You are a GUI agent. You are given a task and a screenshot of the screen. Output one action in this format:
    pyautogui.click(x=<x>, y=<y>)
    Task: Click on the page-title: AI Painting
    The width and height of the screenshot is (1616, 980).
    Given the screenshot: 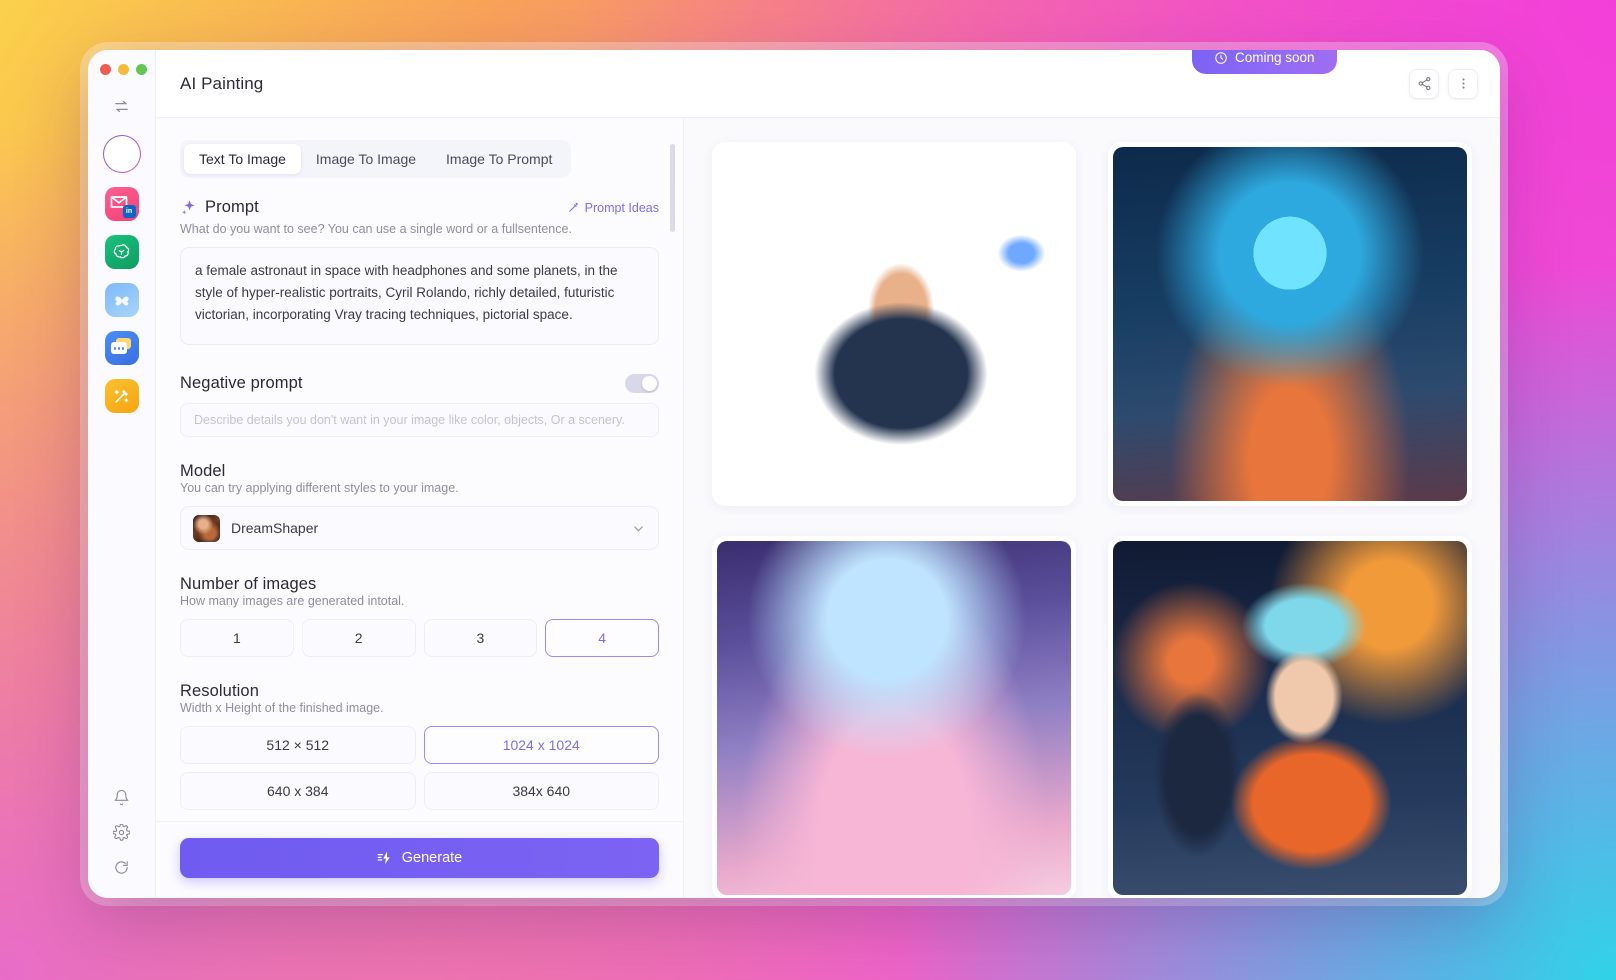 What is the action you would take?
    pyautogui.click(x=222, y=83)
    